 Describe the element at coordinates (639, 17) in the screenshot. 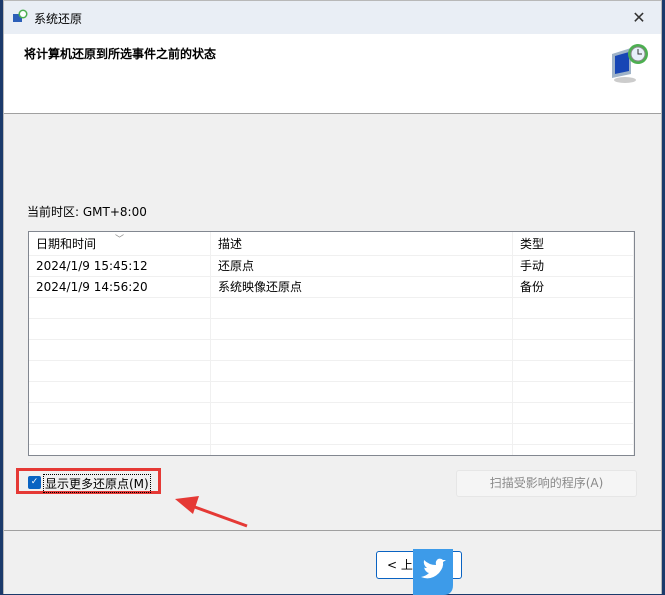

I see `close-button: ✕` at that location.